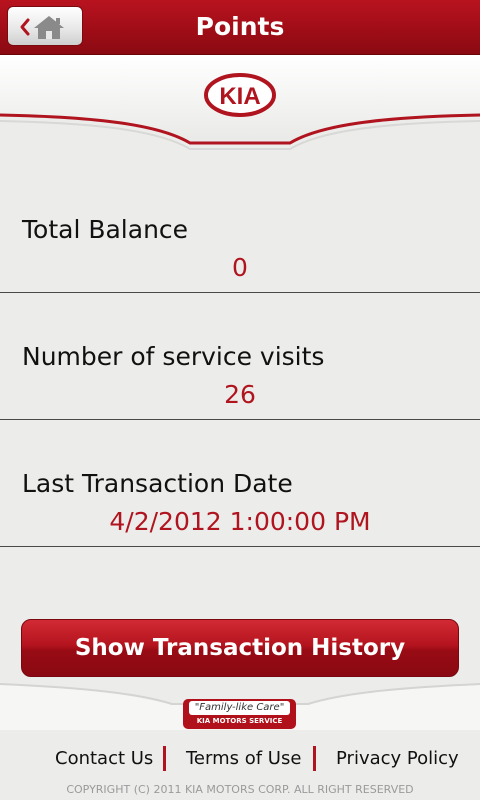  I want to click on total-balance-value: 0, so click(240, 267).